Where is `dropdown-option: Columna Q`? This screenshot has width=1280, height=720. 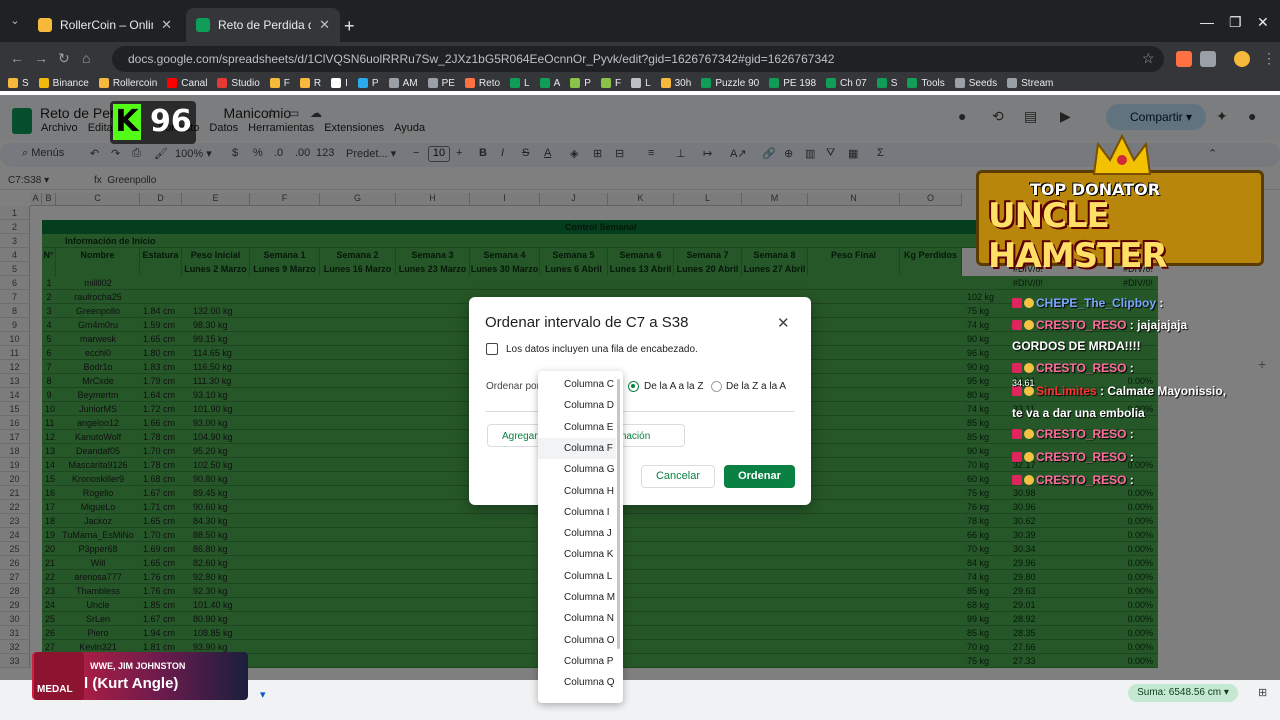
dropdown-option: Columna Q is located at coordinates (577, 682).